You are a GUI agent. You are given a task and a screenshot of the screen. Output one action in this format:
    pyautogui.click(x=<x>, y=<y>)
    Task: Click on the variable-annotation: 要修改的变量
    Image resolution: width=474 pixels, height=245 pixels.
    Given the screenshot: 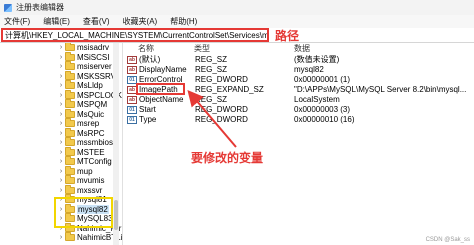 What is the action you would take?
    pyautogui.click(x=227, y=158)
    